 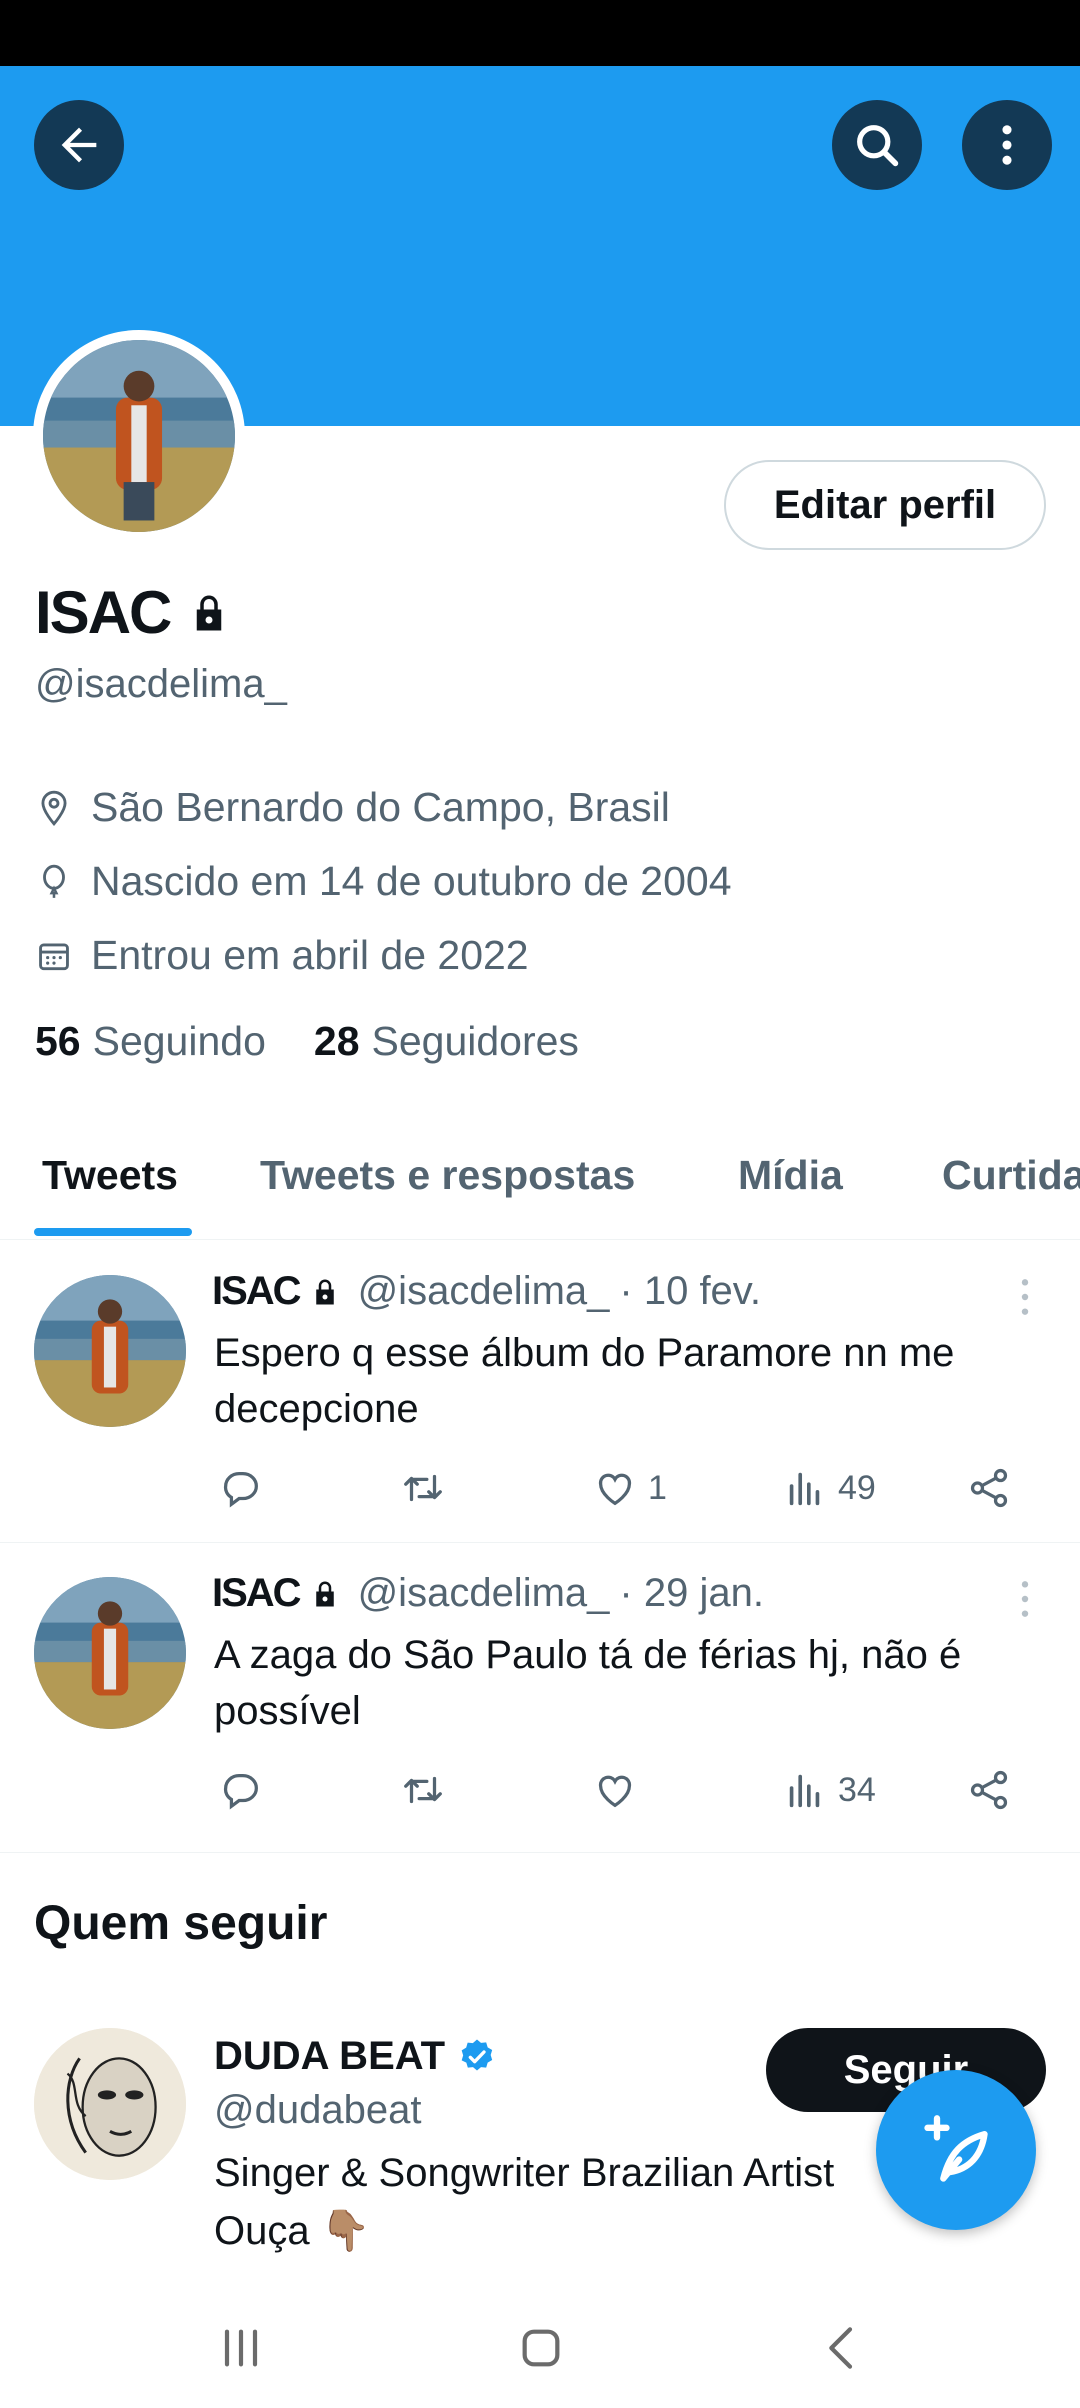 I want to click on tab-tweets-and-replies: Tweets e respostas, so click(x=447, y=1175).